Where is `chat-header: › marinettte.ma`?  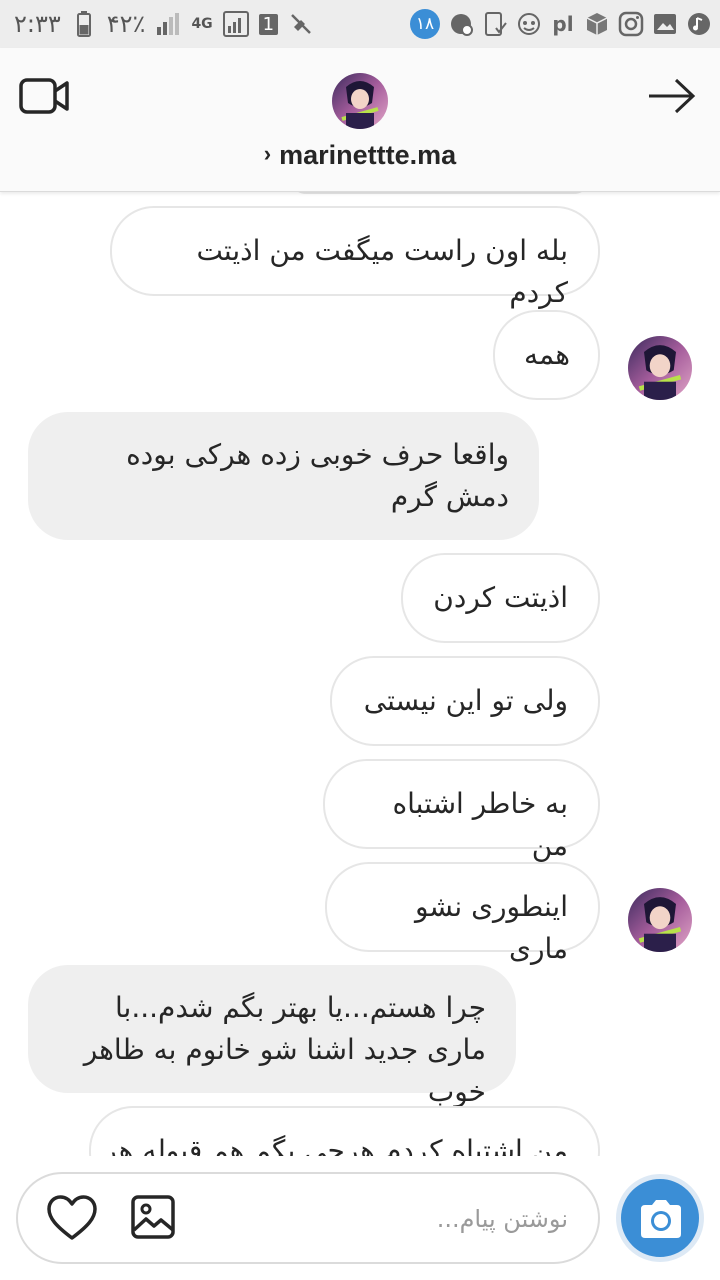
chat-header: › marinettte.ma is located at coordinates (360, 120).